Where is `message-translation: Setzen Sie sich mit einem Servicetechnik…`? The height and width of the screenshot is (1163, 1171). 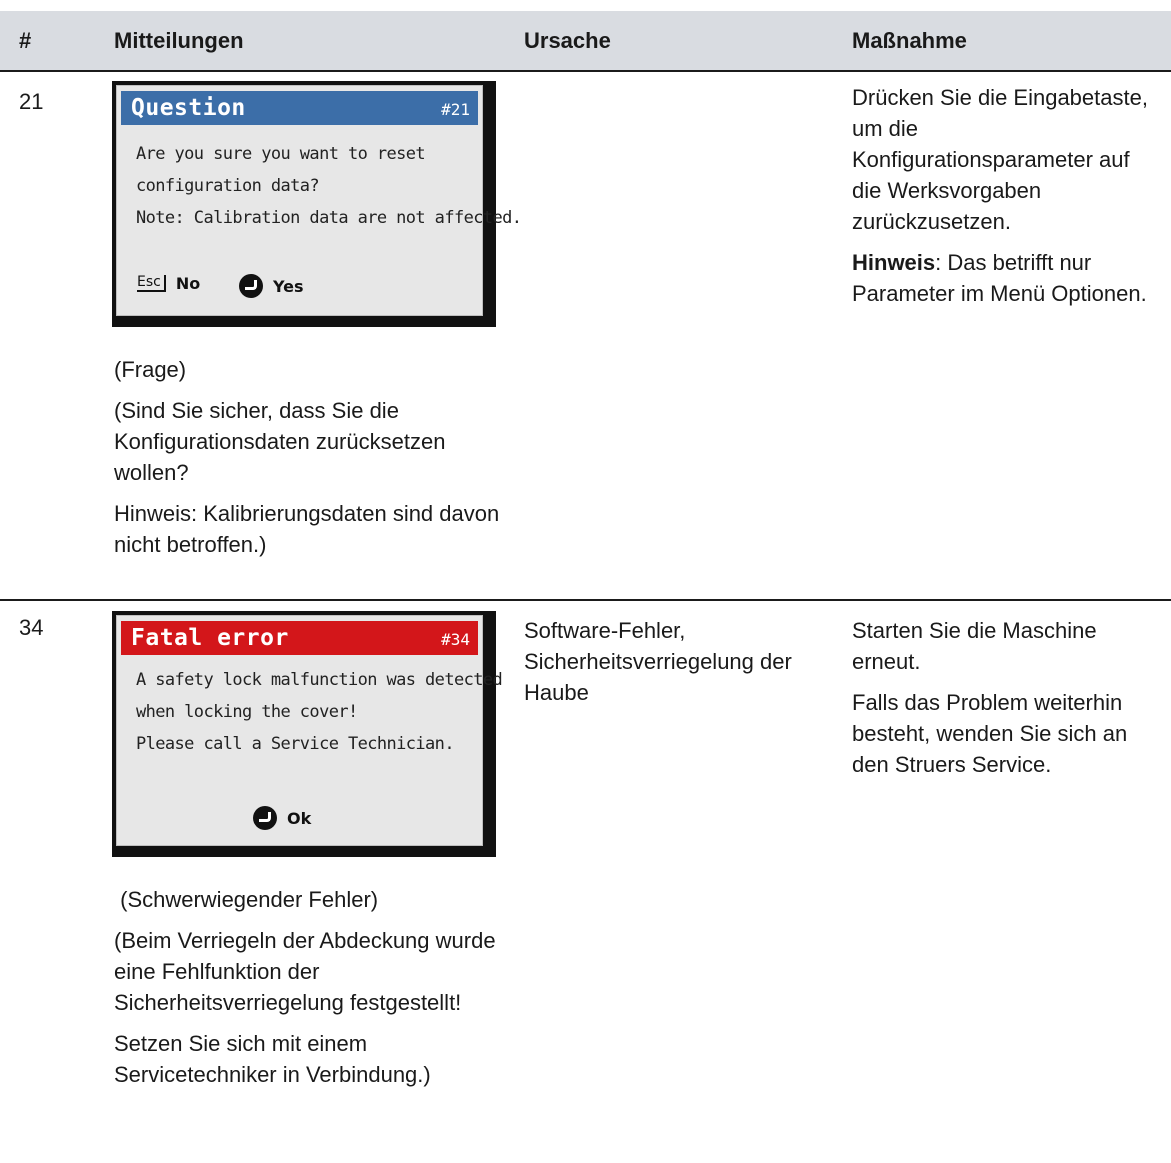 message-translation: Setzen Sie sich mit einem Servicetechnik… is located at coordinates (272, 1059).